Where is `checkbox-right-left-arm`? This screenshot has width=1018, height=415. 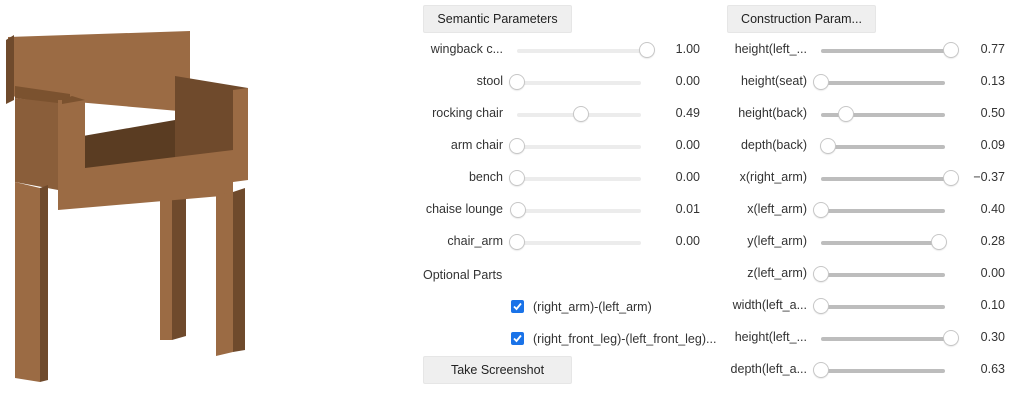
checkbox-right-left-arm is located at coordinates (517, 306).